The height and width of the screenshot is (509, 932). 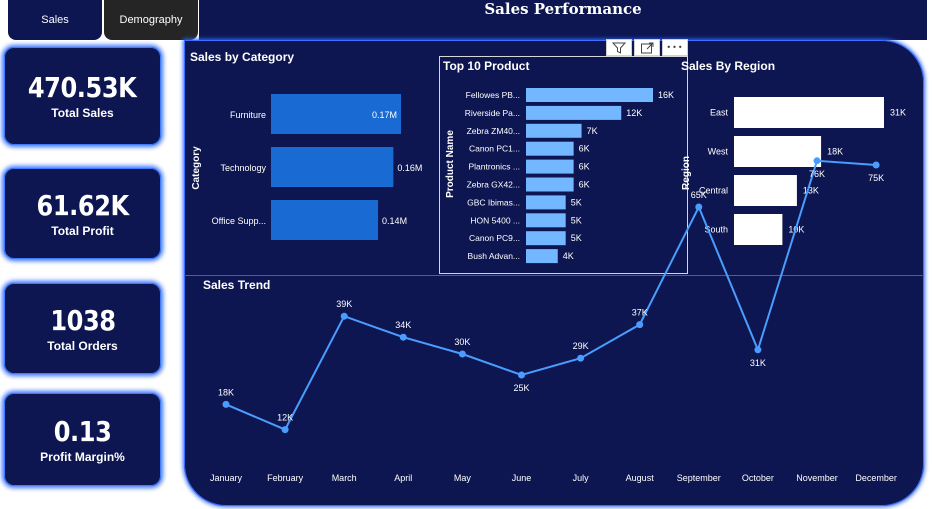 What do you see at coordinates (450, 164) in the screenshot?
I see `product-axis-label: Product Name` at bounding box center [450, 164].